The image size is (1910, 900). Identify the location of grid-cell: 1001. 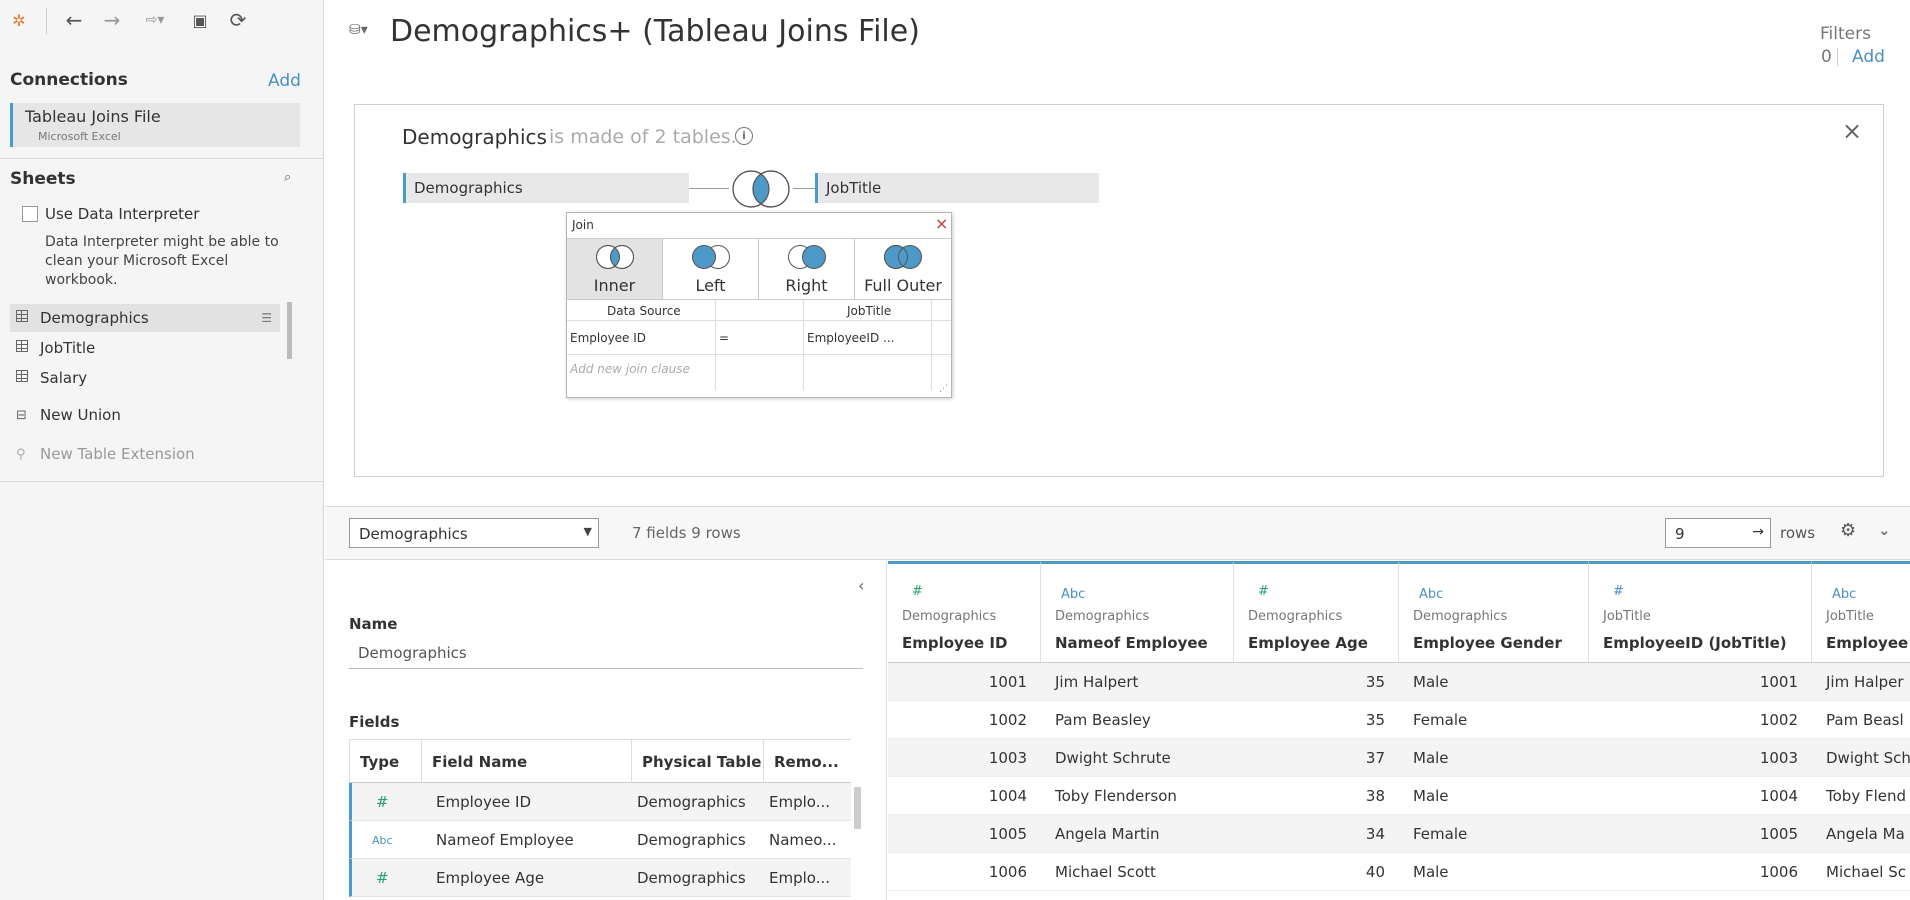
(1007, 682).